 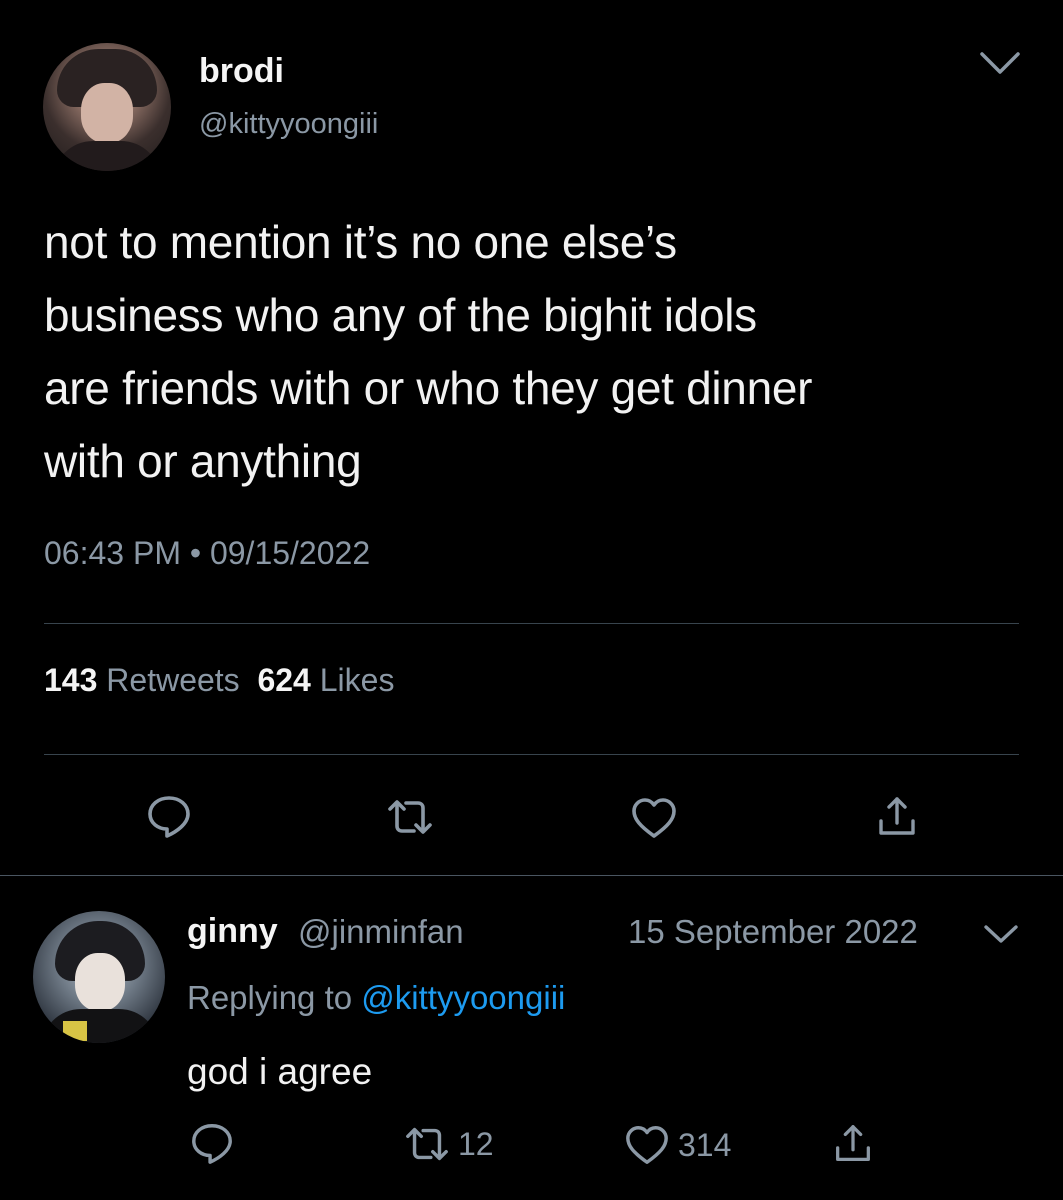 I want to click on retweet-stat: 143 Retweets, so click(x=142, y=680).